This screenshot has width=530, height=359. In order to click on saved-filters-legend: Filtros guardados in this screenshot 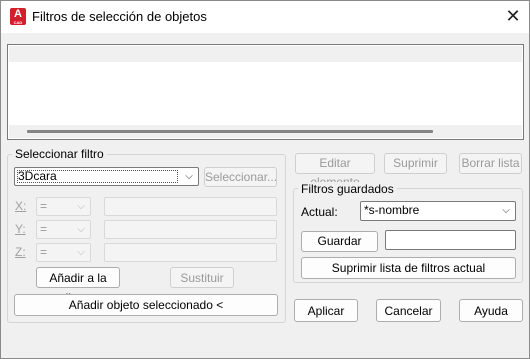, I will do `click(347, 189)`.